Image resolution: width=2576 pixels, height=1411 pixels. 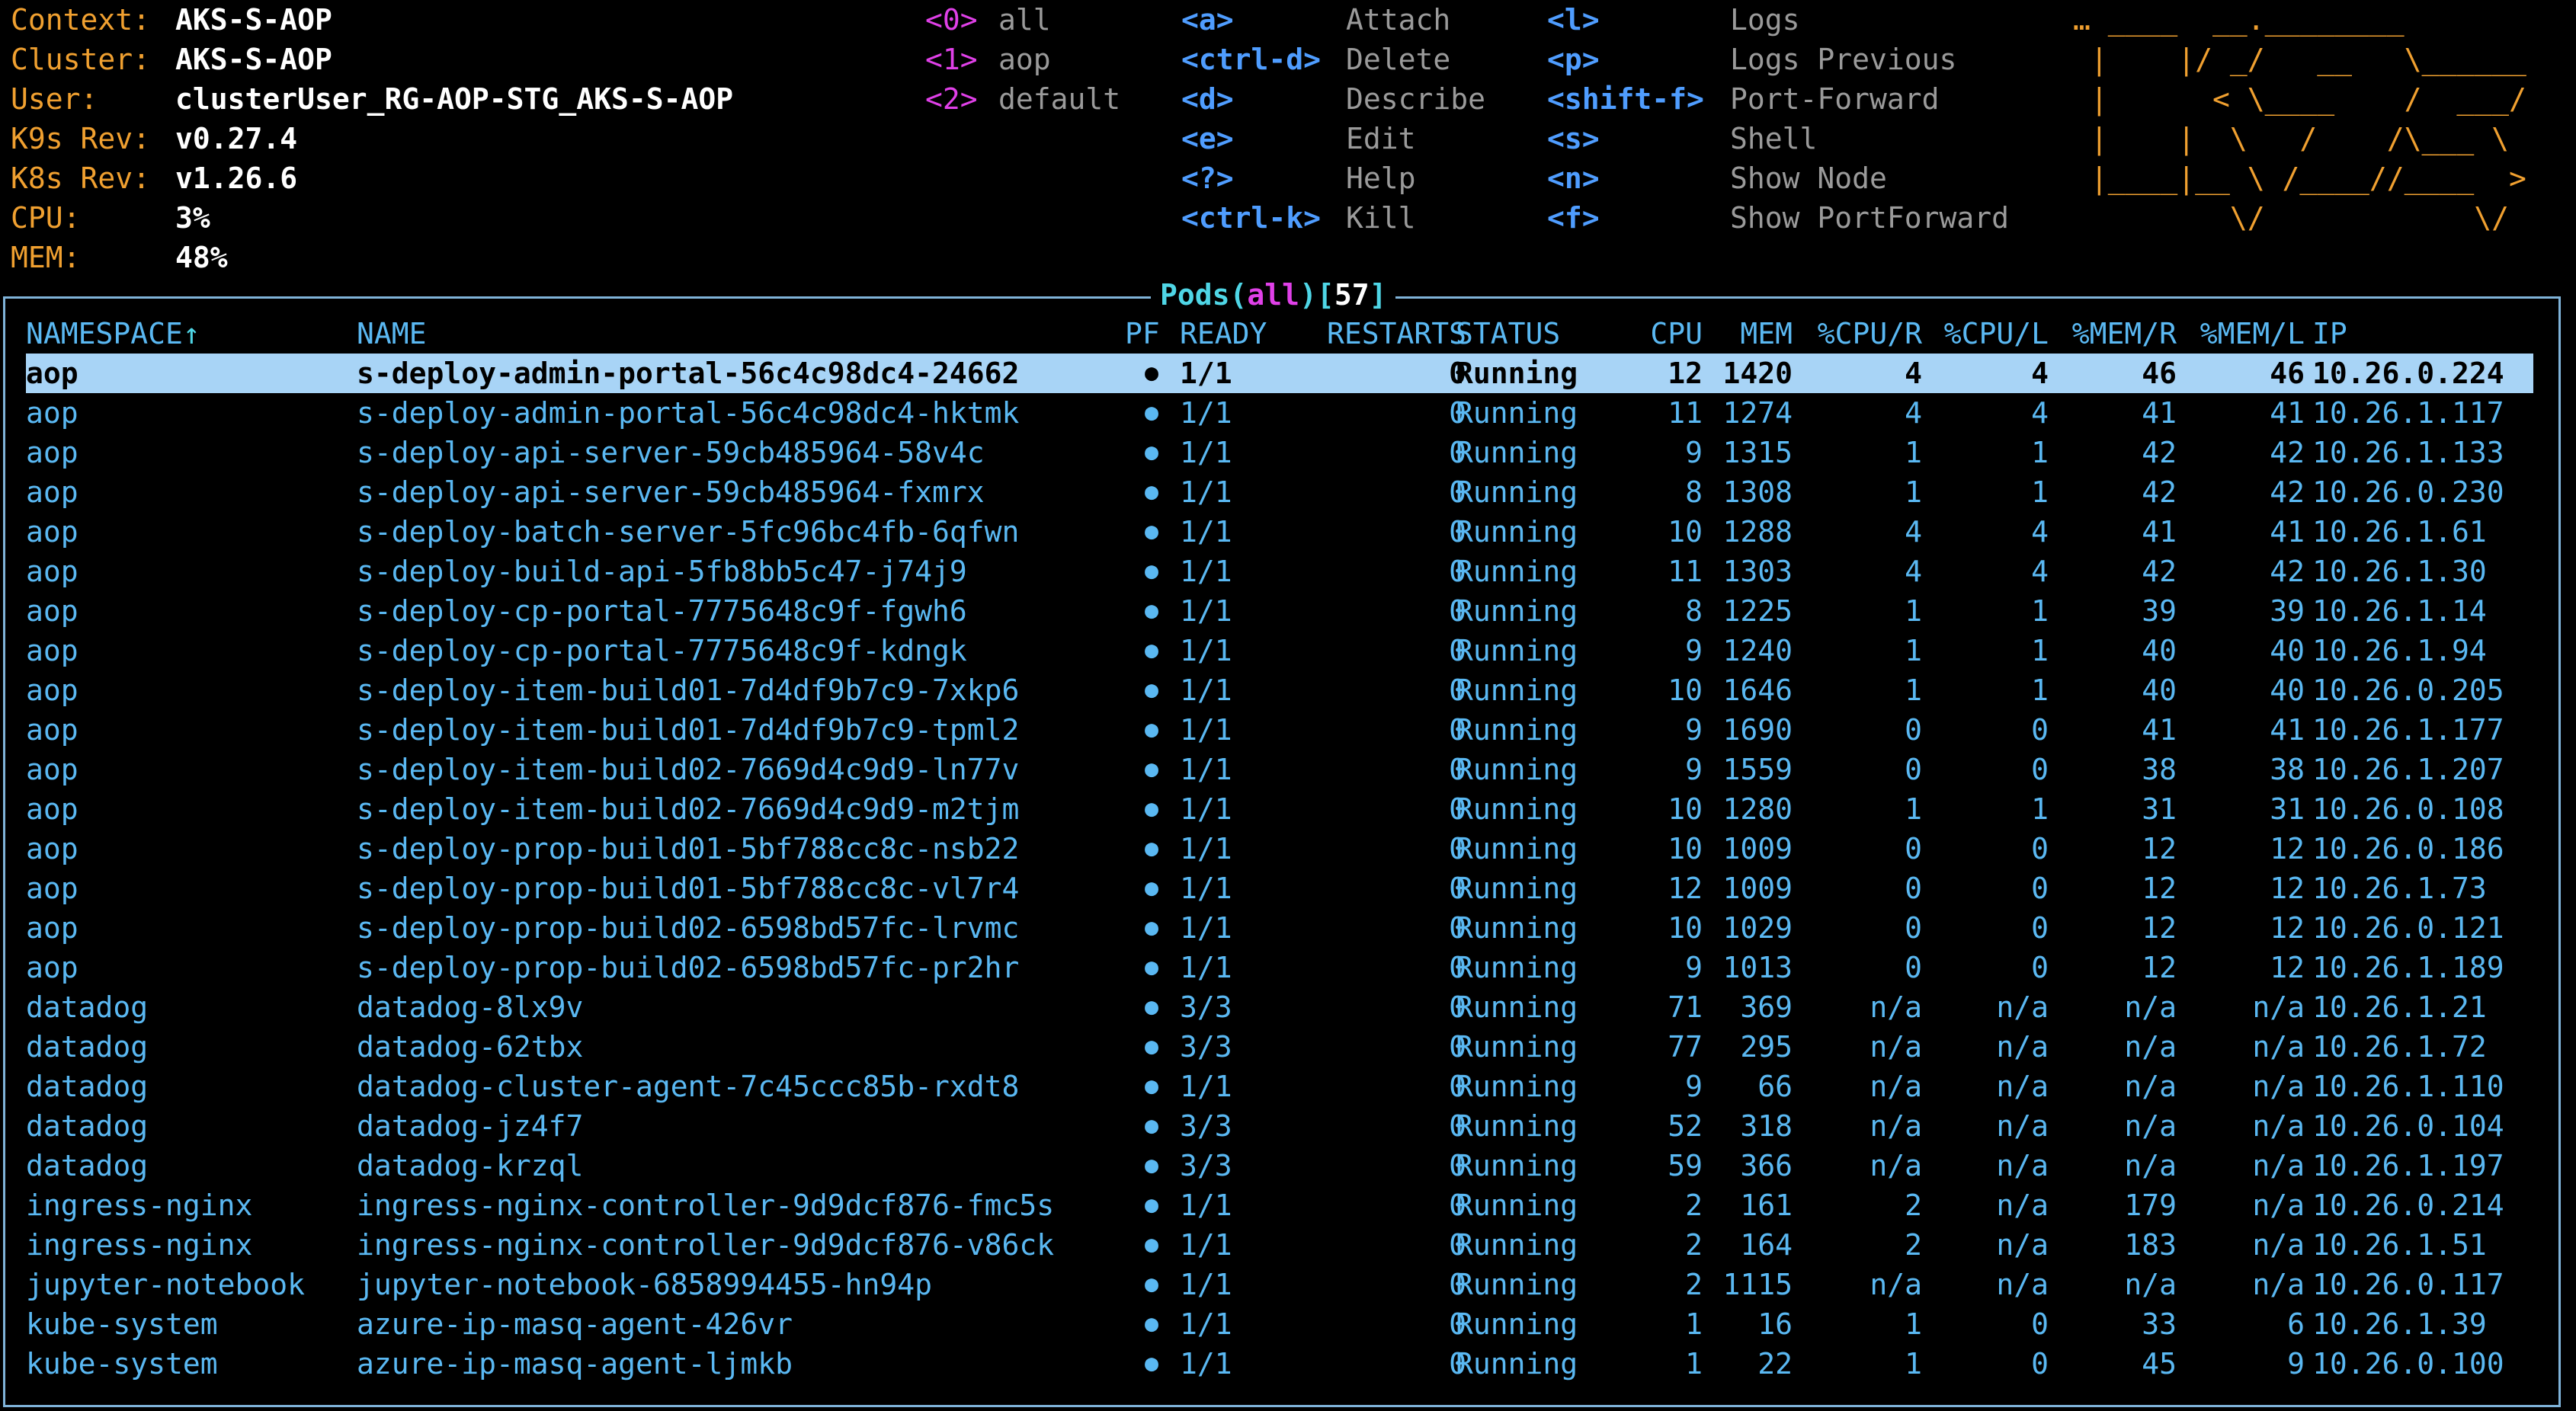 I want to click on info-key: CPU:, so click(x=46, y=218).